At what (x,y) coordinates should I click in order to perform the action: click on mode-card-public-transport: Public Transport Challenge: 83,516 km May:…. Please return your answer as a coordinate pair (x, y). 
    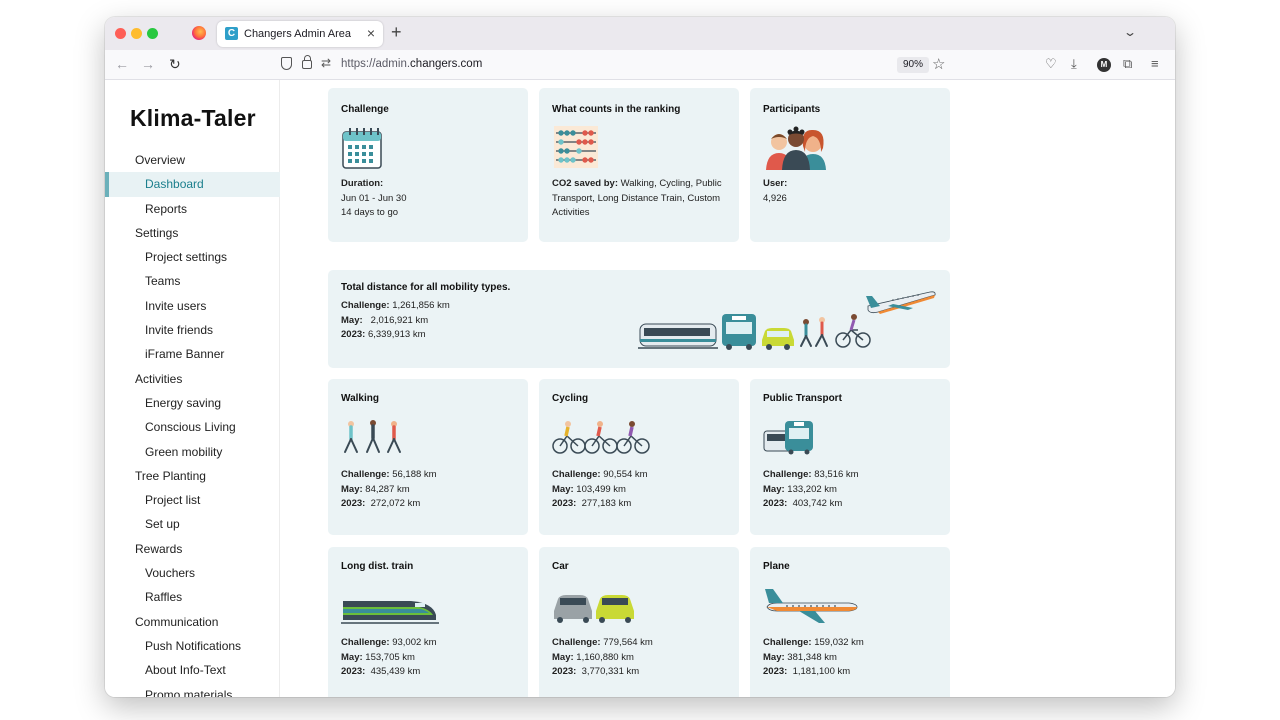
    Looking at the image, I should click on (850, 457).